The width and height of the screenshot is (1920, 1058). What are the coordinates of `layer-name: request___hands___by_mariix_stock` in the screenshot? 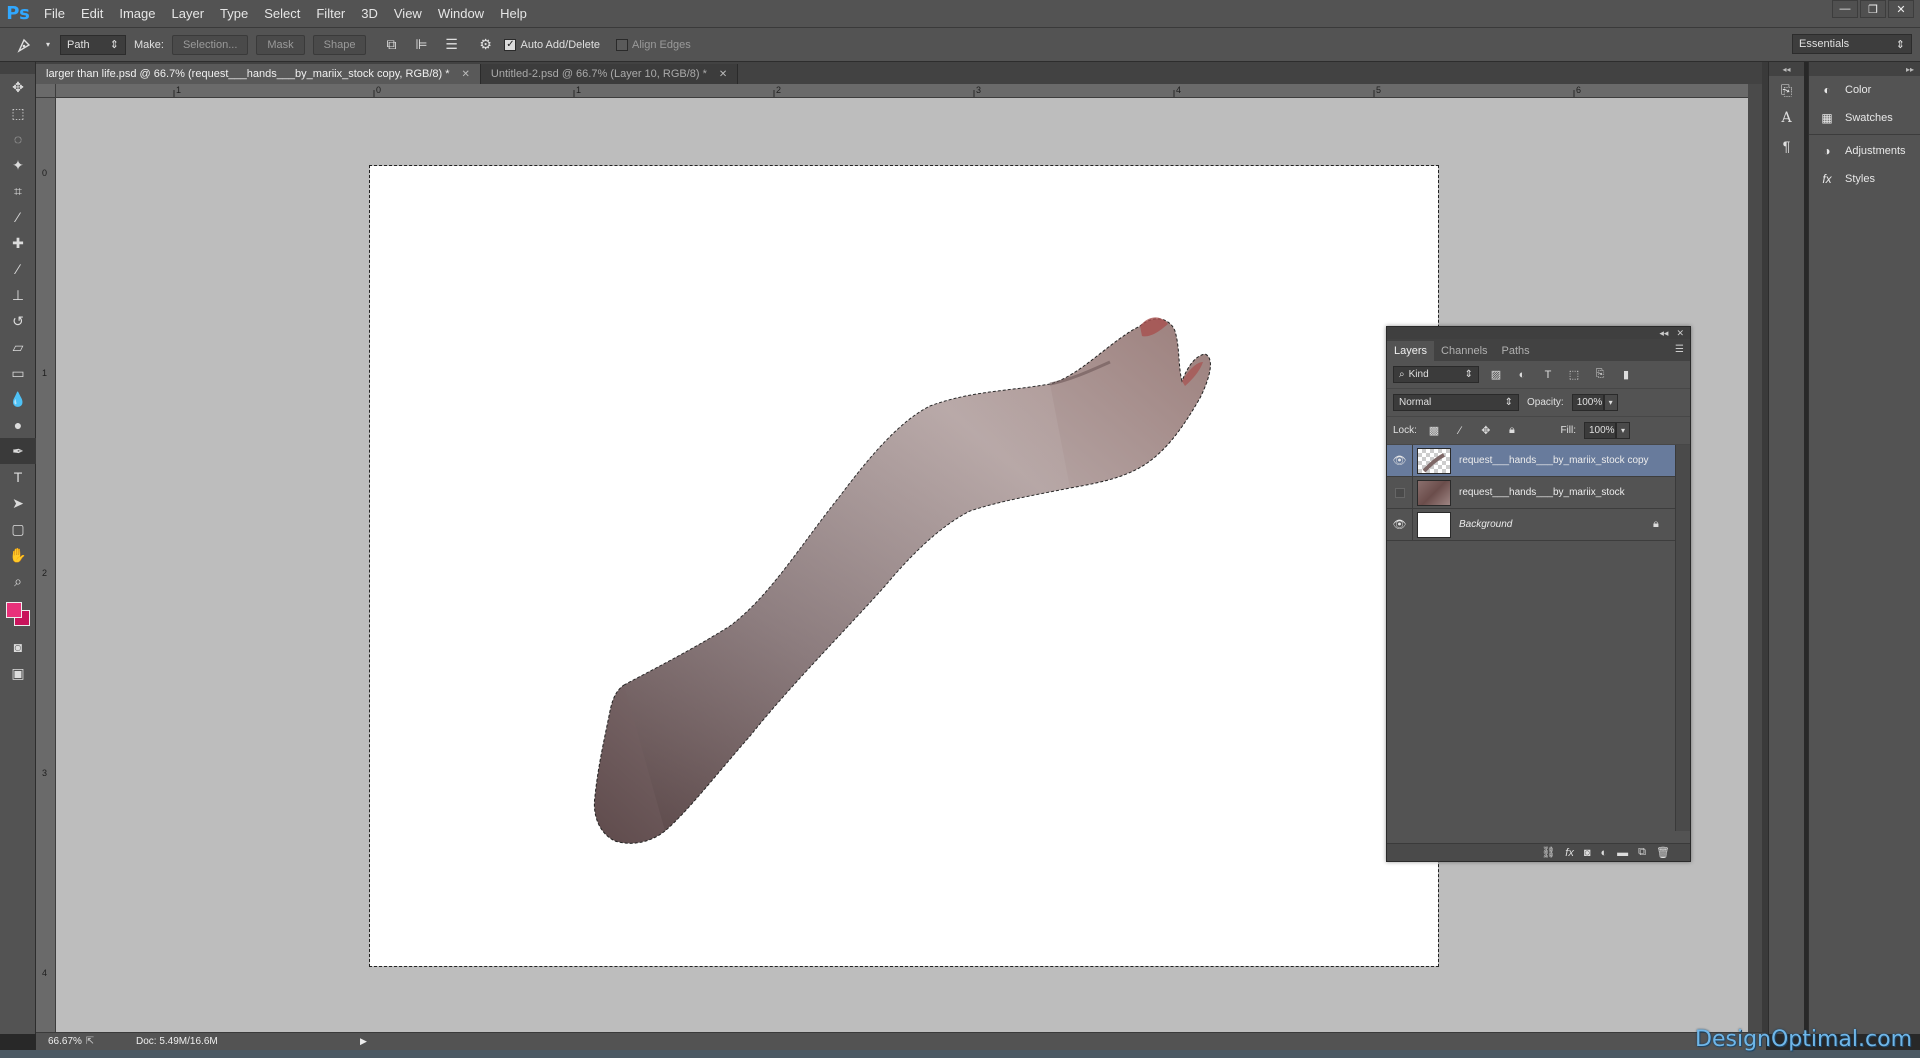 It's located at (1567, 492).